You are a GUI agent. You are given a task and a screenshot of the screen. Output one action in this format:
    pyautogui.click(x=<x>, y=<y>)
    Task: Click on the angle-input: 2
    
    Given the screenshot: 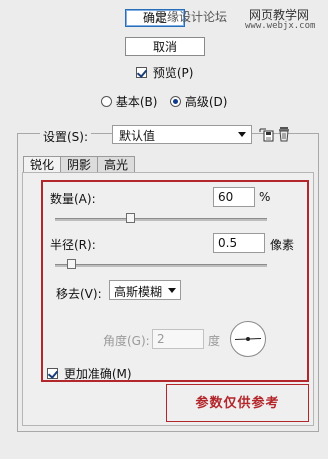 What is the action you would take?
    pyautogui.click(x=178, y=339)
    